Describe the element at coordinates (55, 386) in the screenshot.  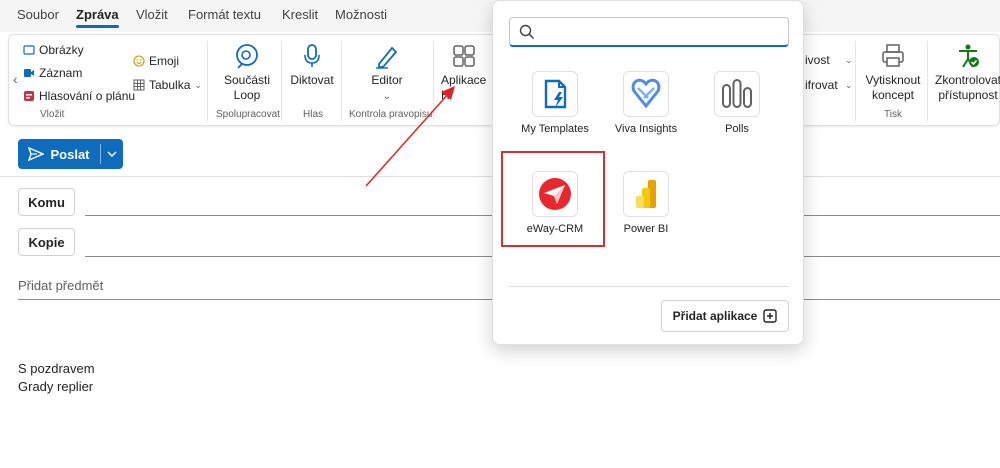
I see `signature-line-2: Grady replier` at that location.